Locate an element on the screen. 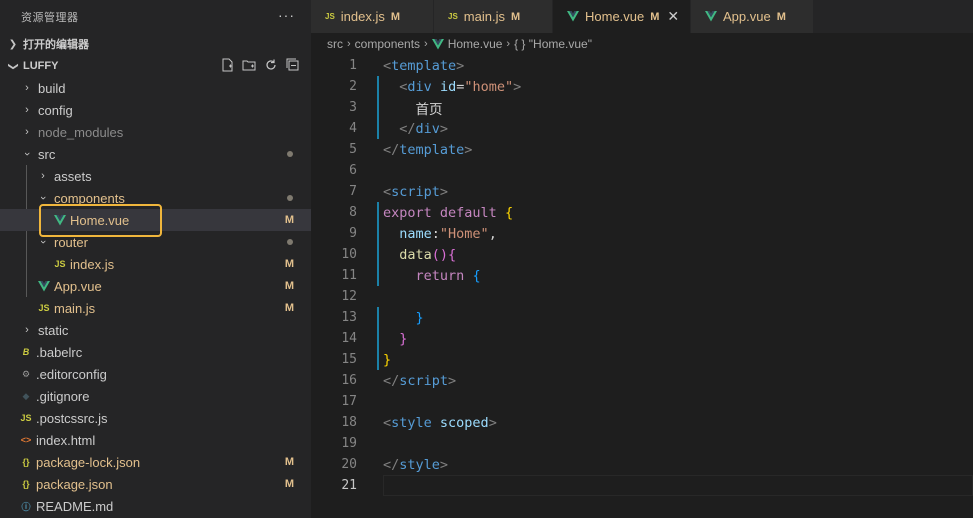 The width and height of the screenshot is (973, 518). current-line-highlight is located at coordinates (678, 485).